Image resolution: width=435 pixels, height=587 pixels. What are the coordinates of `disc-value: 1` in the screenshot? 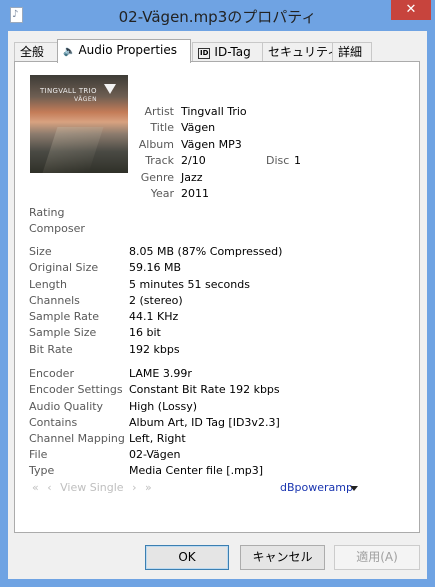 It's located at (297, 160).